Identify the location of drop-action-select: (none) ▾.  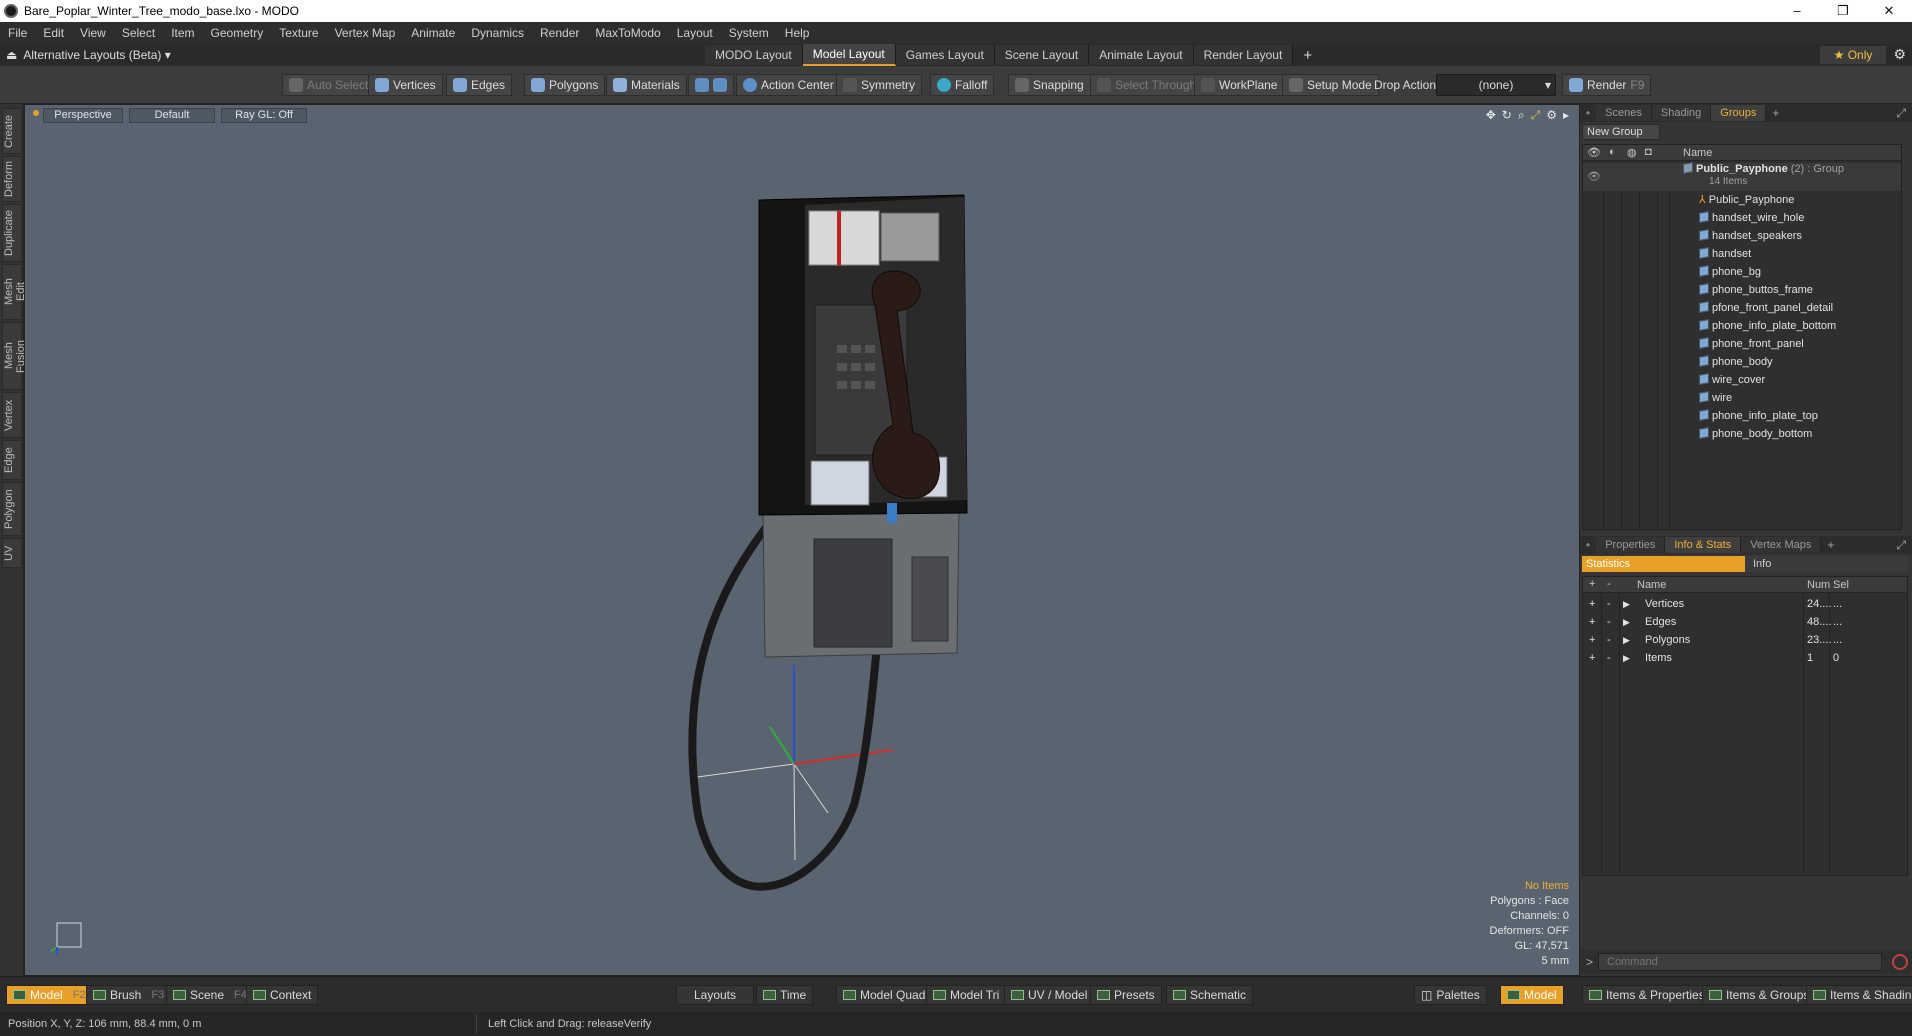
(1496, 85).